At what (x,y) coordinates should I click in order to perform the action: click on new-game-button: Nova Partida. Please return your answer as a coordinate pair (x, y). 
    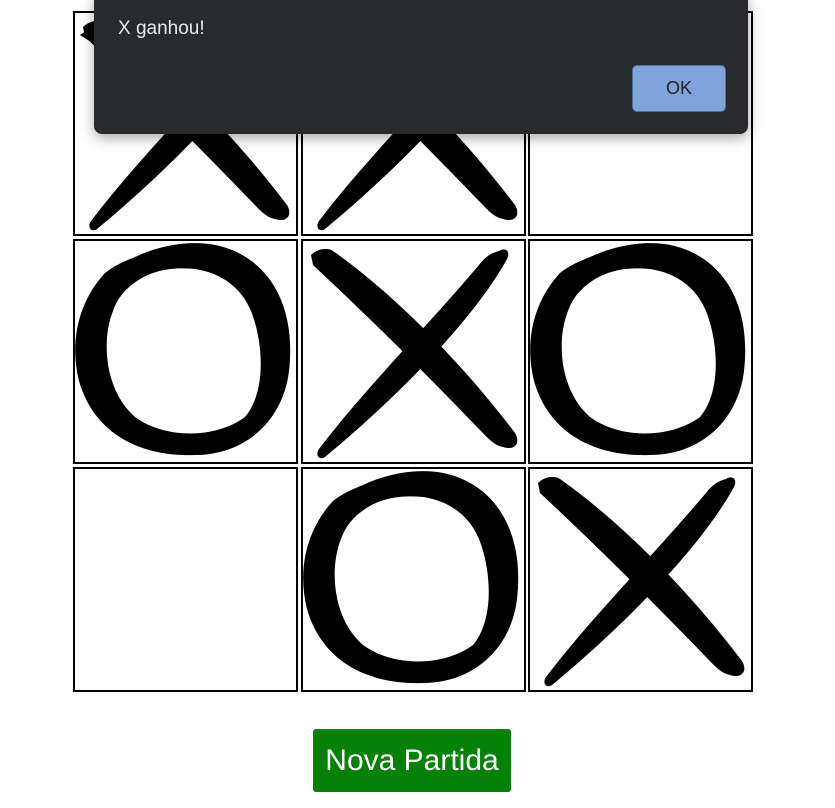
    Looking at the image, I should click on (412, 760).